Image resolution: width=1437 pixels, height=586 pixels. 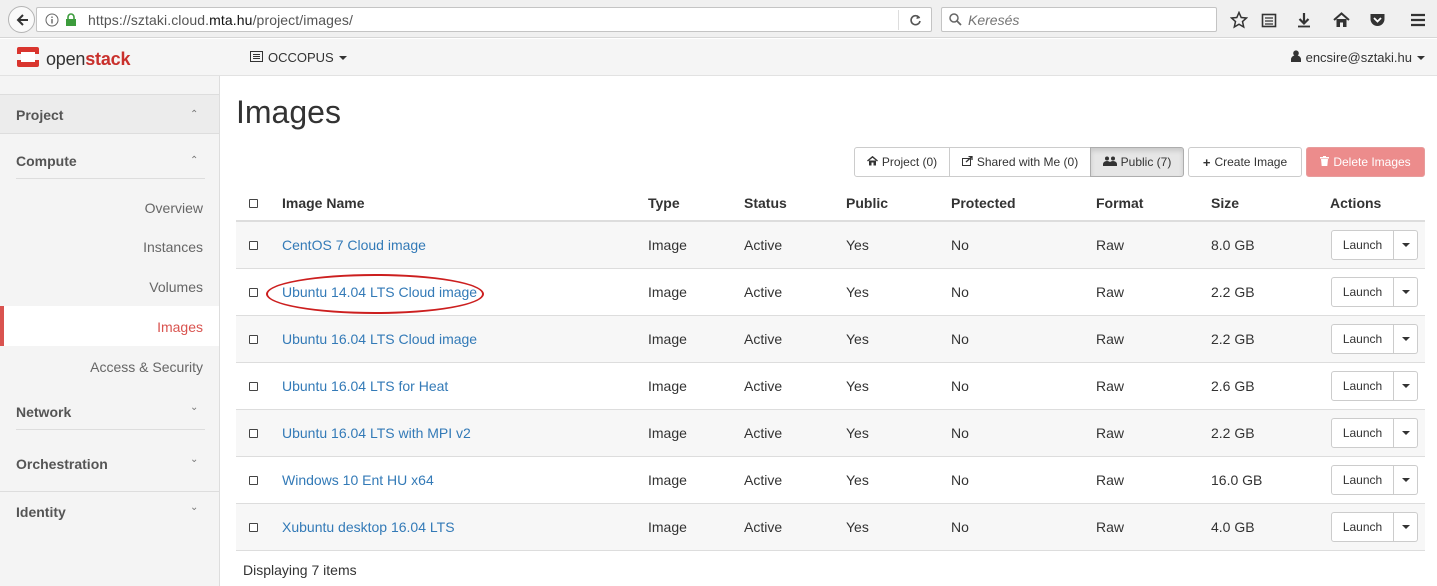 What do you see at coordinates (1377, 20) in the screenshot?
I see `pocket-icon` at bounding box center [1377, 20].